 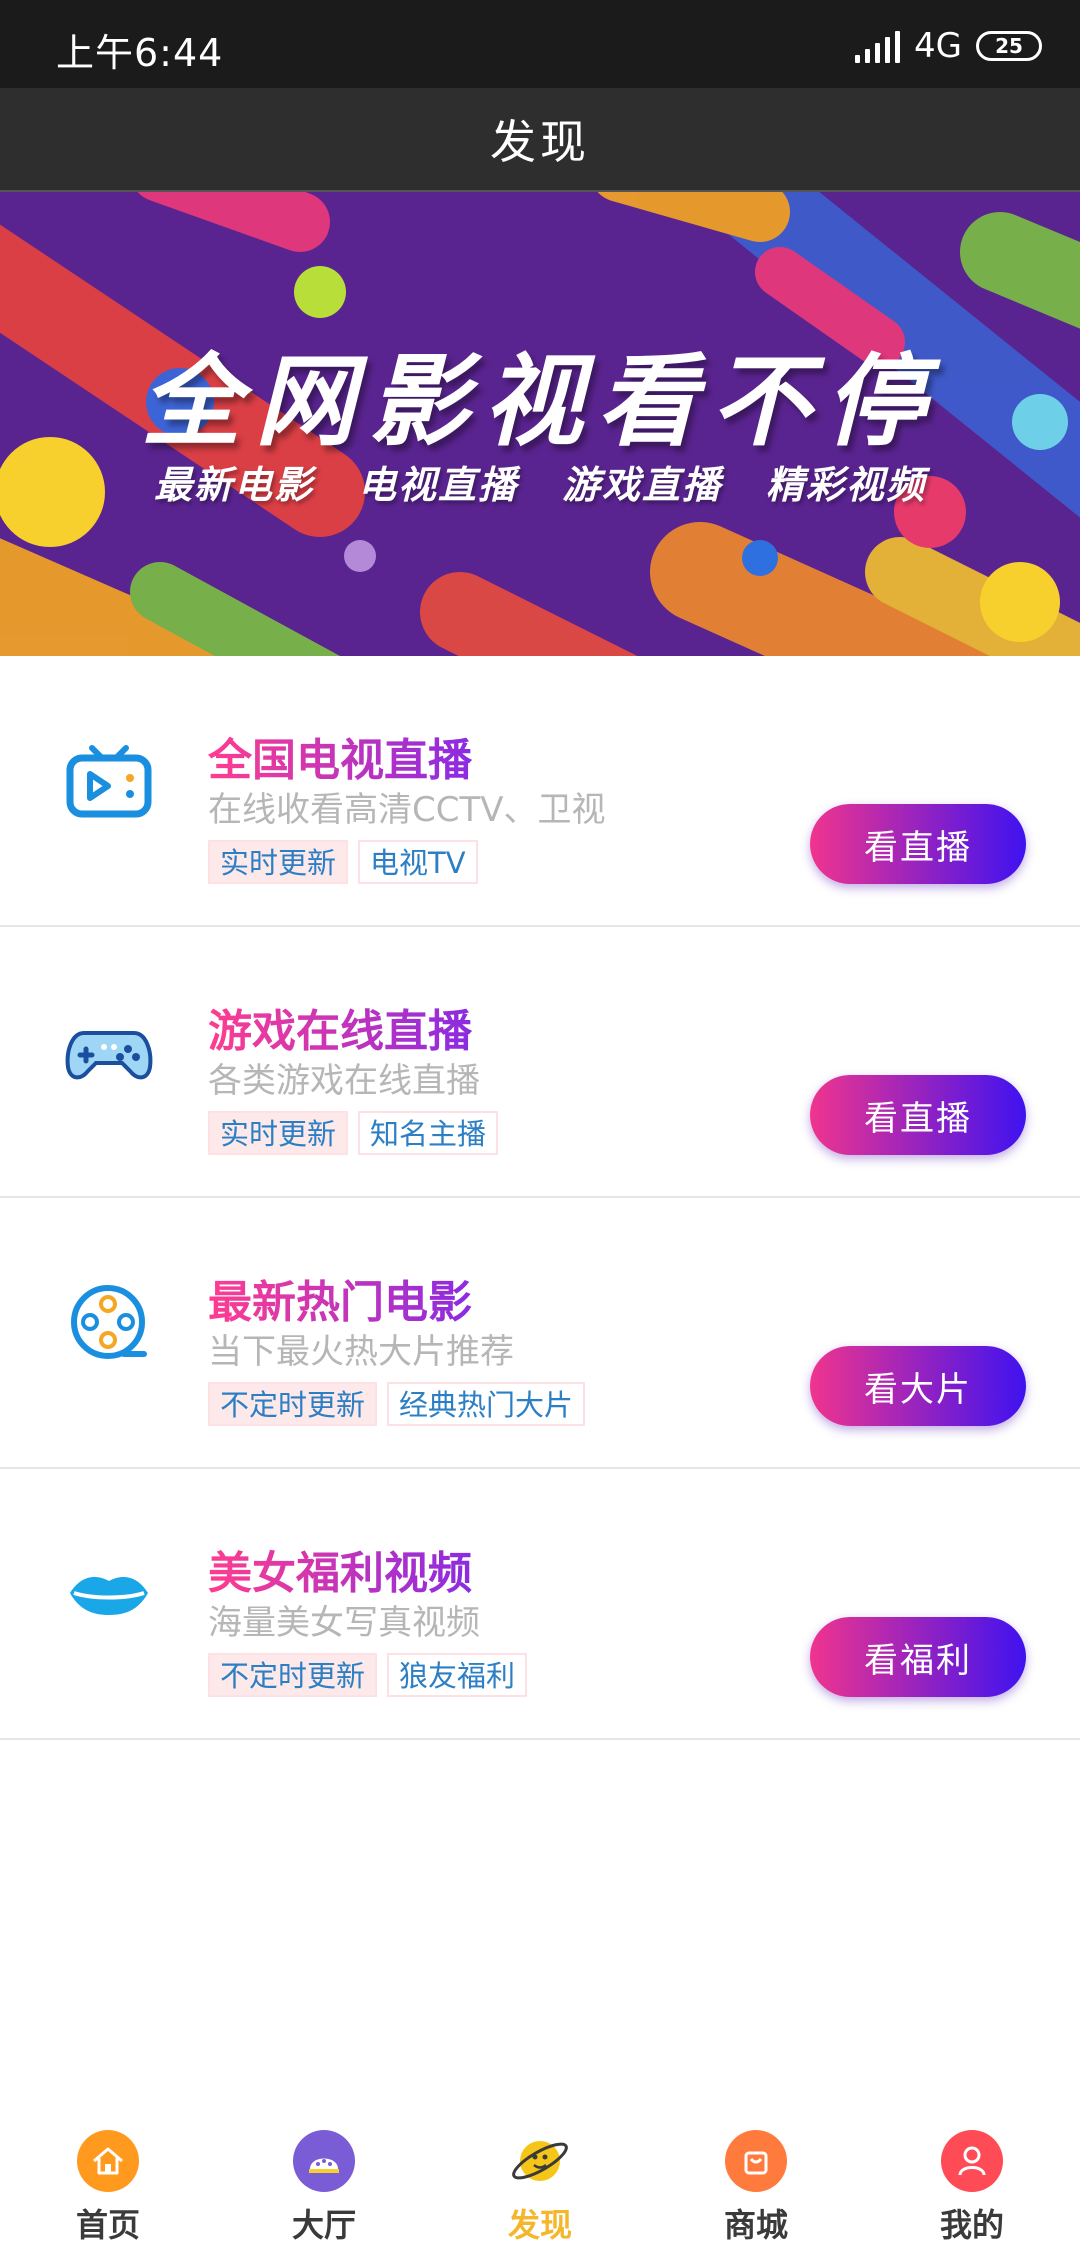 I want to click on banner-subtitle: 最新电影, so click(x=233, y=485).